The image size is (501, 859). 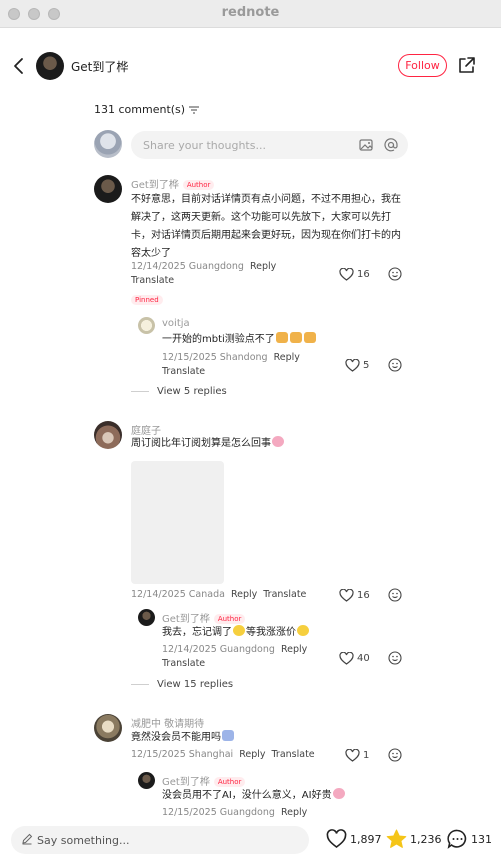 What do you see at coordinates (197, 632) in the screenshot?
I see `reply-text-content: 我去，忘记调了` at bounding box center [197, 632].